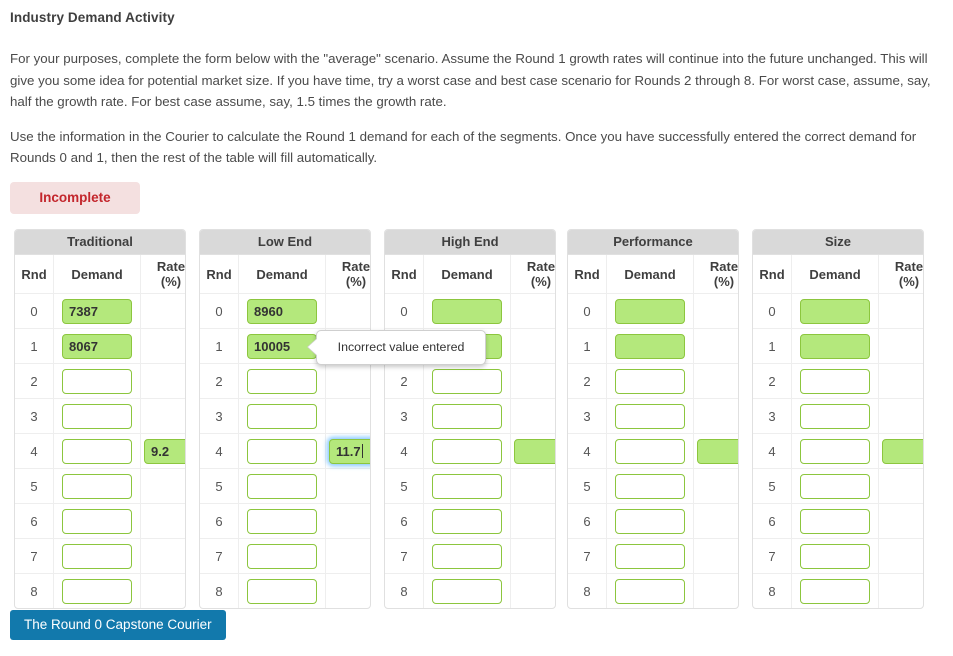  I want to click on rate-input: 11.7, so click(349, 451).